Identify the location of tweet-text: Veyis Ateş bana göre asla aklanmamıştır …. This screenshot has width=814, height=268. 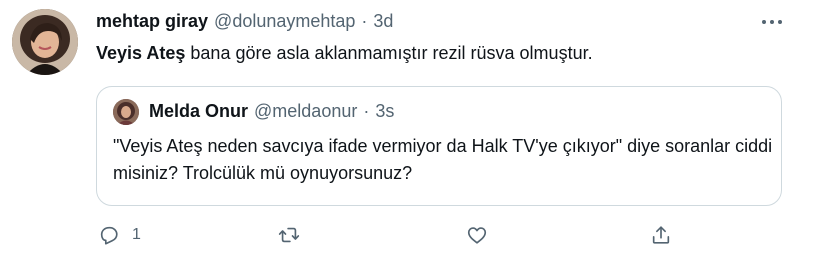
(344, 53).